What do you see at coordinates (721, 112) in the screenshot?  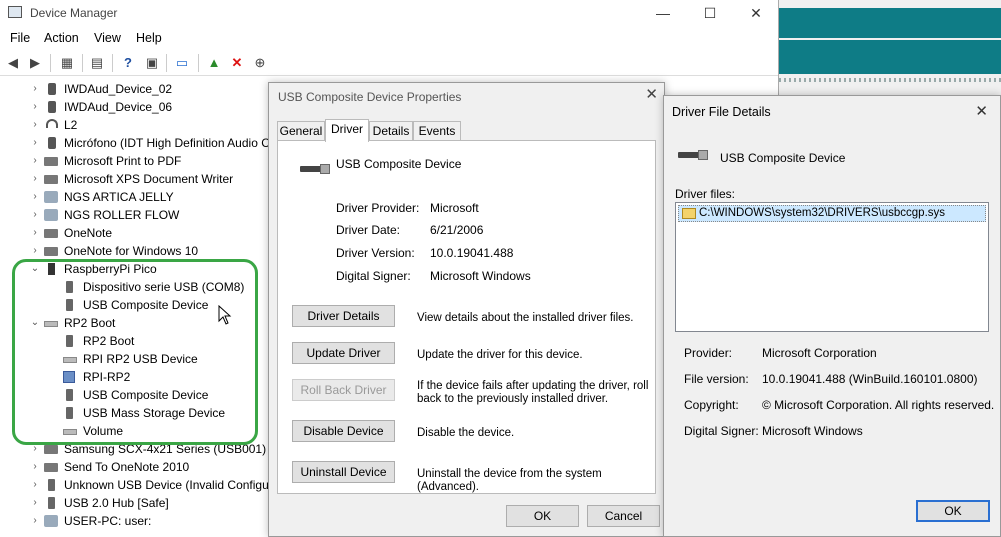 I see `dialog-title: Driver File Details` at bounding box center [721, 112].